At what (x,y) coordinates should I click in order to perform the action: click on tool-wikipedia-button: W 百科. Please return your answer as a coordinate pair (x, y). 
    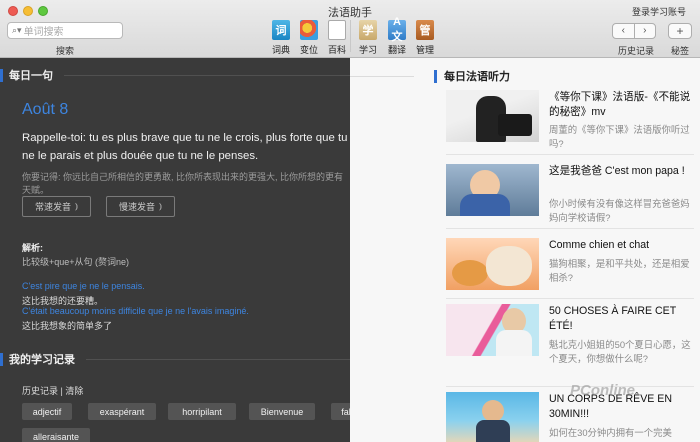
    Looking at the image, I should click on (337, 38).